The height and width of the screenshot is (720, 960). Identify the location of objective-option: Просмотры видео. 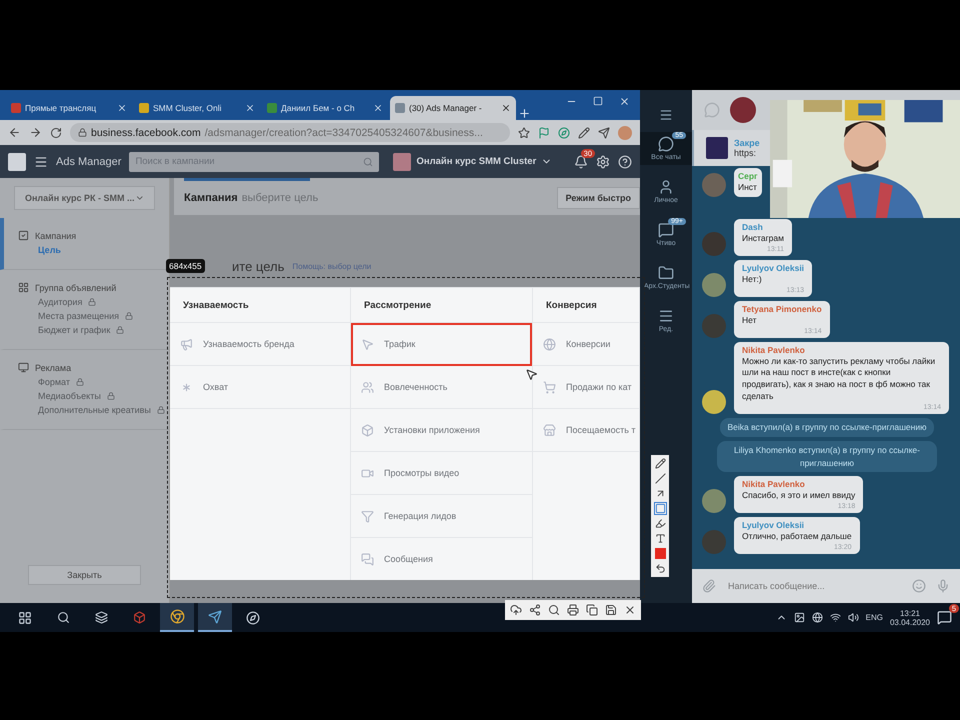
(441, 473).